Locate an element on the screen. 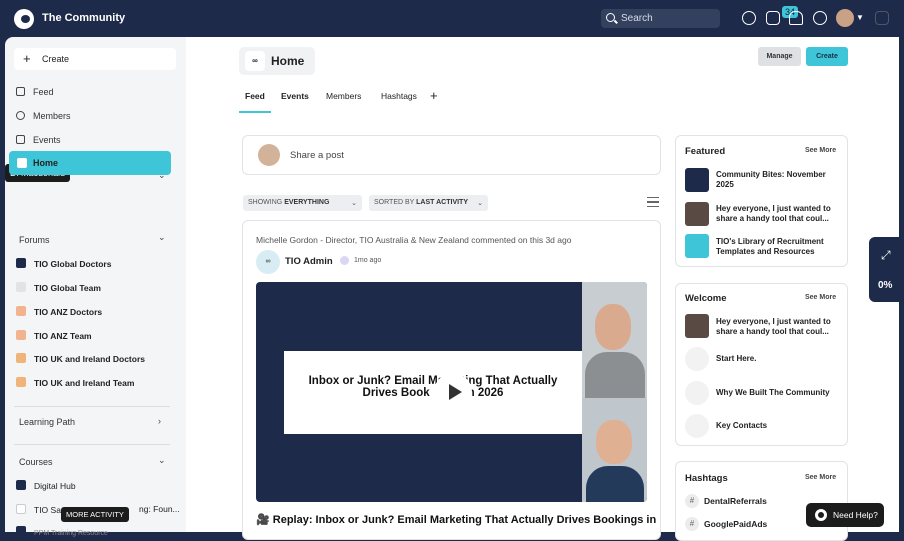 Image resolution: width=904 pixels, height=541 pixels. author-avatar: ∞ is located at coordinates (268, 262).